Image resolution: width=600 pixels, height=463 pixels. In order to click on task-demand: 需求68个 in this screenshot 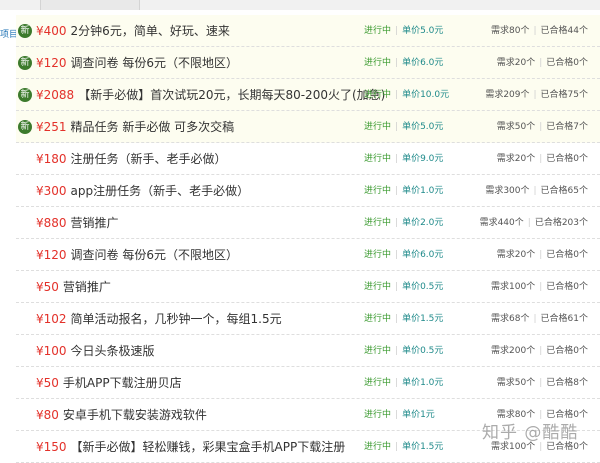, I will do `click(510, 319)`.